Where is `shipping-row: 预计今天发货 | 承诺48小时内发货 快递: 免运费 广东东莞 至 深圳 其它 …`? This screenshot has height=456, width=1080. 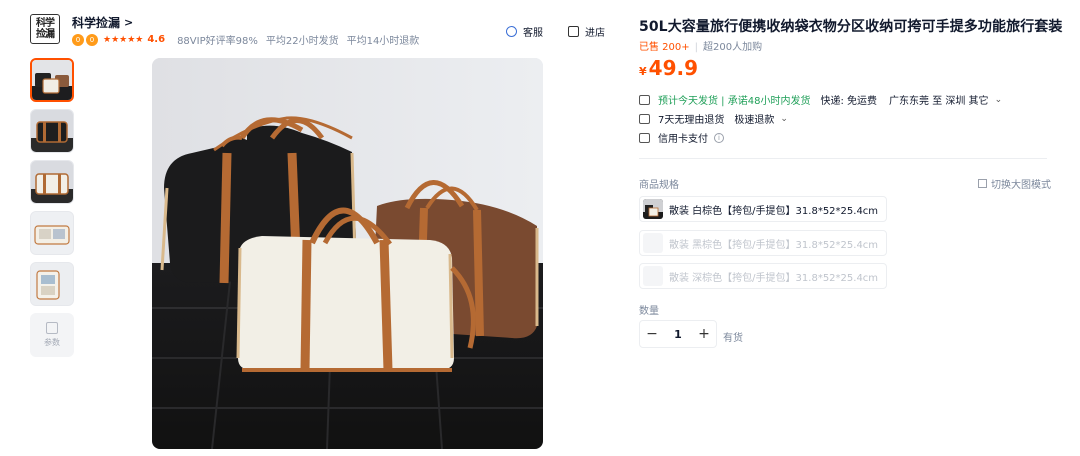 shipping-row: 预计今天发货 | 承诺48小时内发货 快递: 免运费 广东东莞 至 深圳 其它 … is located at coordinates (820, 99).